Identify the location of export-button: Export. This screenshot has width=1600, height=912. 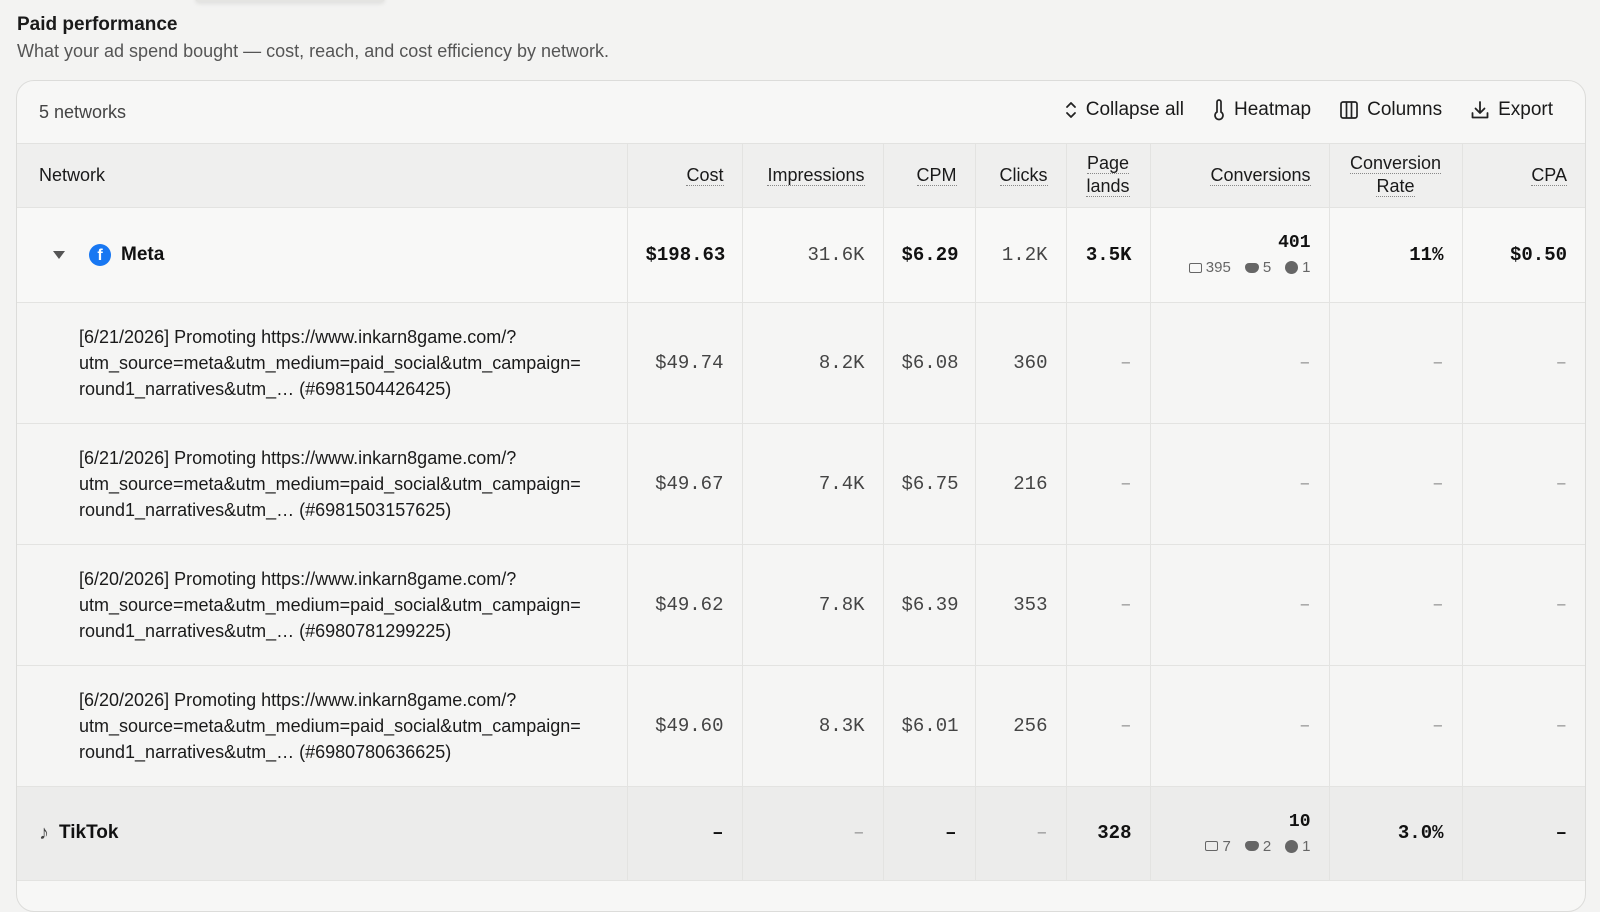
(1511, 110).